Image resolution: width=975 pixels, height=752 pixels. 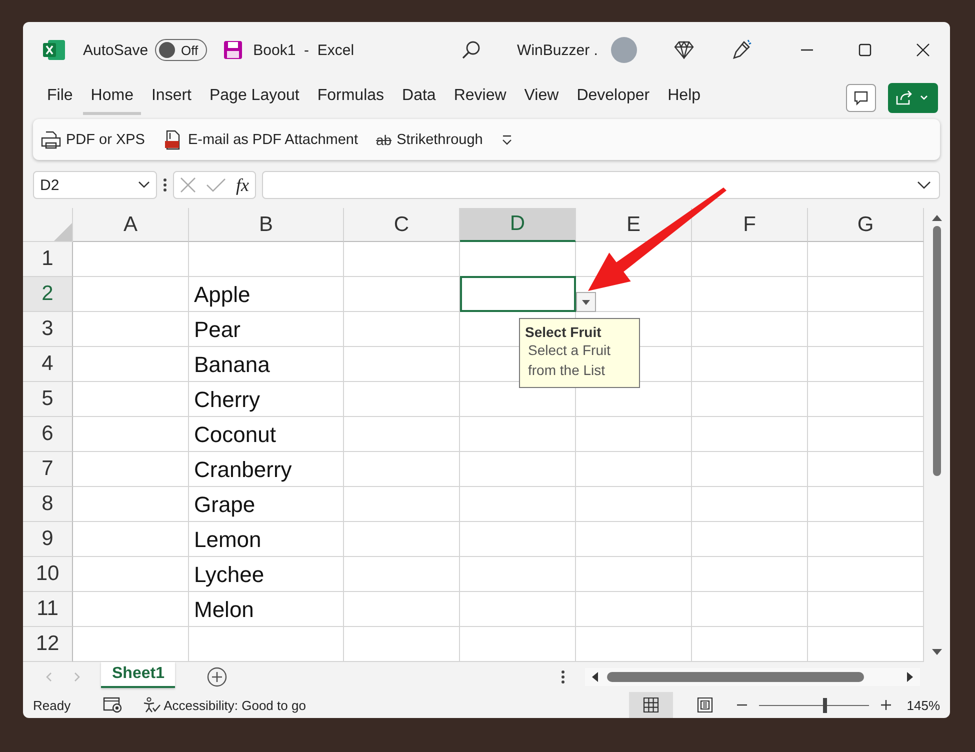 What do you see at coordinates (429, 140) in the screenshot?
I see `toolbar-button: ab Strikethrough` at bounding box center [429, 140].